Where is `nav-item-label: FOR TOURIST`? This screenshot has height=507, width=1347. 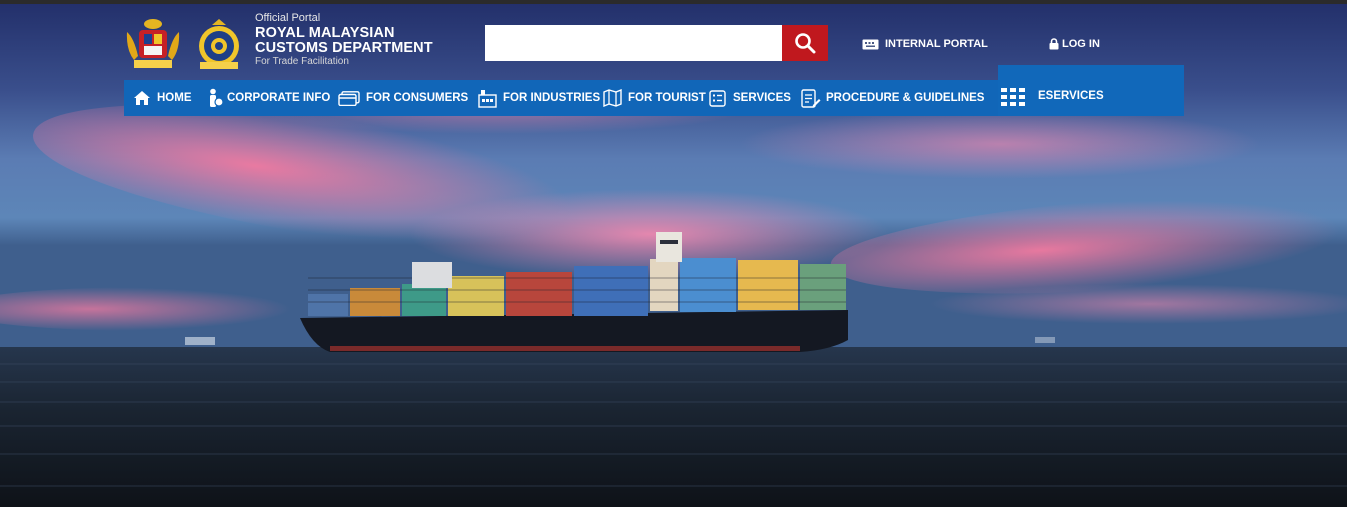 nav-item-label: FOR TOURIST is located at coordinates (667, 98).